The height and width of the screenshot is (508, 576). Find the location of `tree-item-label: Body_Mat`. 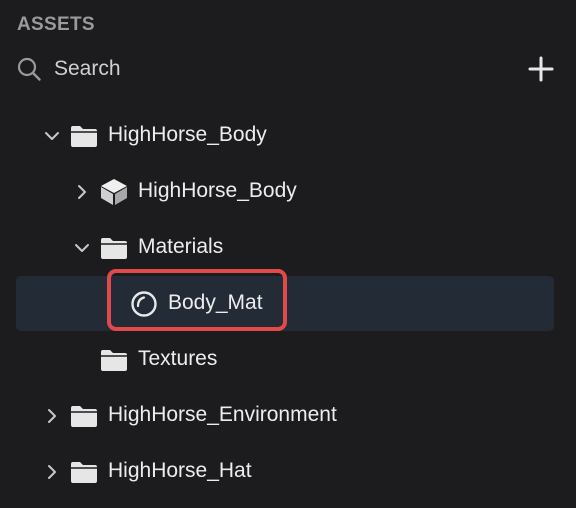

tree-item-label: Body_Mat is located at coordinates (215, 302).